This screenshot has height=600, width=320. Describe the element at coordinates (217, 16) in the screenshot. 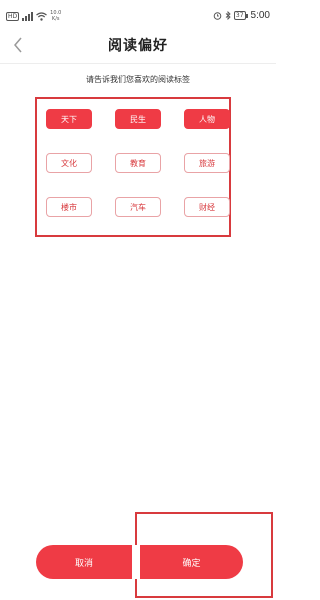

I see `alarm-icon` at that location.